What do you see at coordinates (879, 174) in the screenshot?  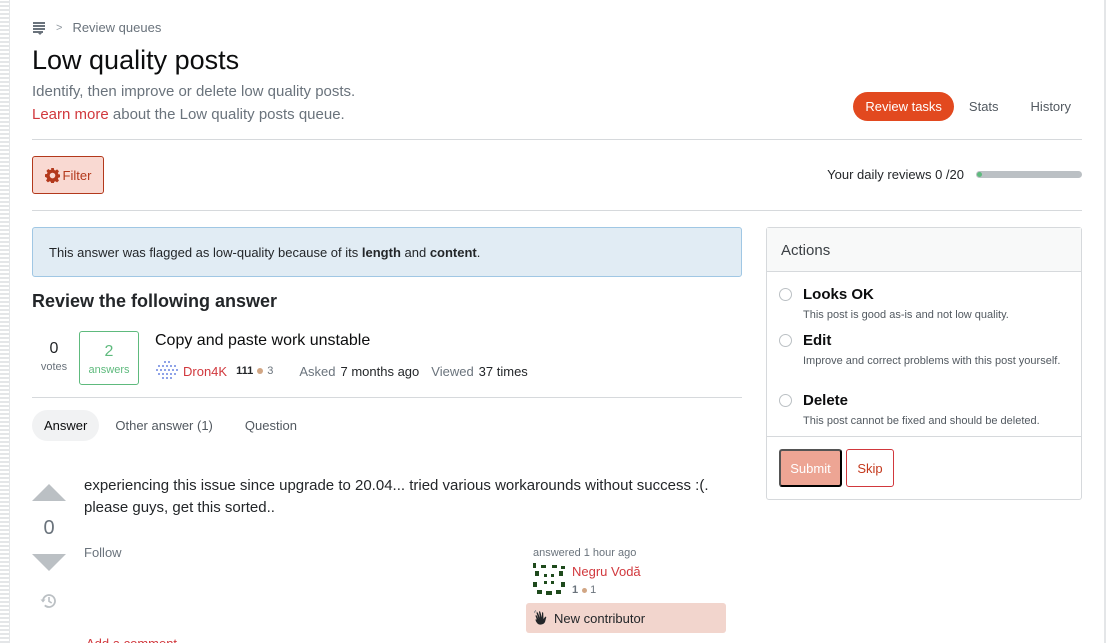 I see `daily-reviews-label: Your daily reviews` at bounding box center [879, 174].